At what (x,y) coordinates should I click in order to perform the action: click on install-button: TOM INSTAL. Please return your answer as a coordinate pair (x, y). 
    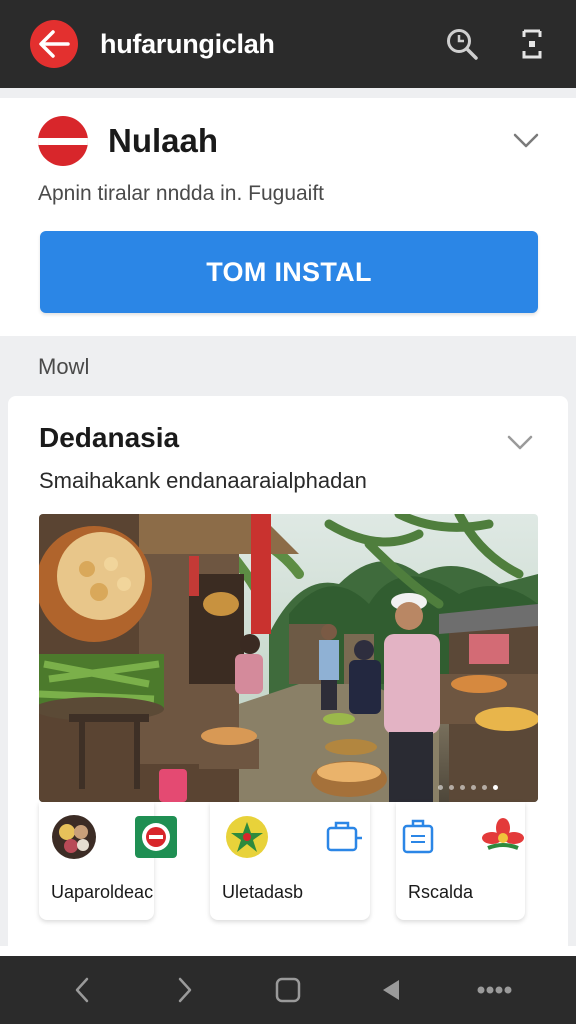
    Looking at the image, I should click on (289, 272).